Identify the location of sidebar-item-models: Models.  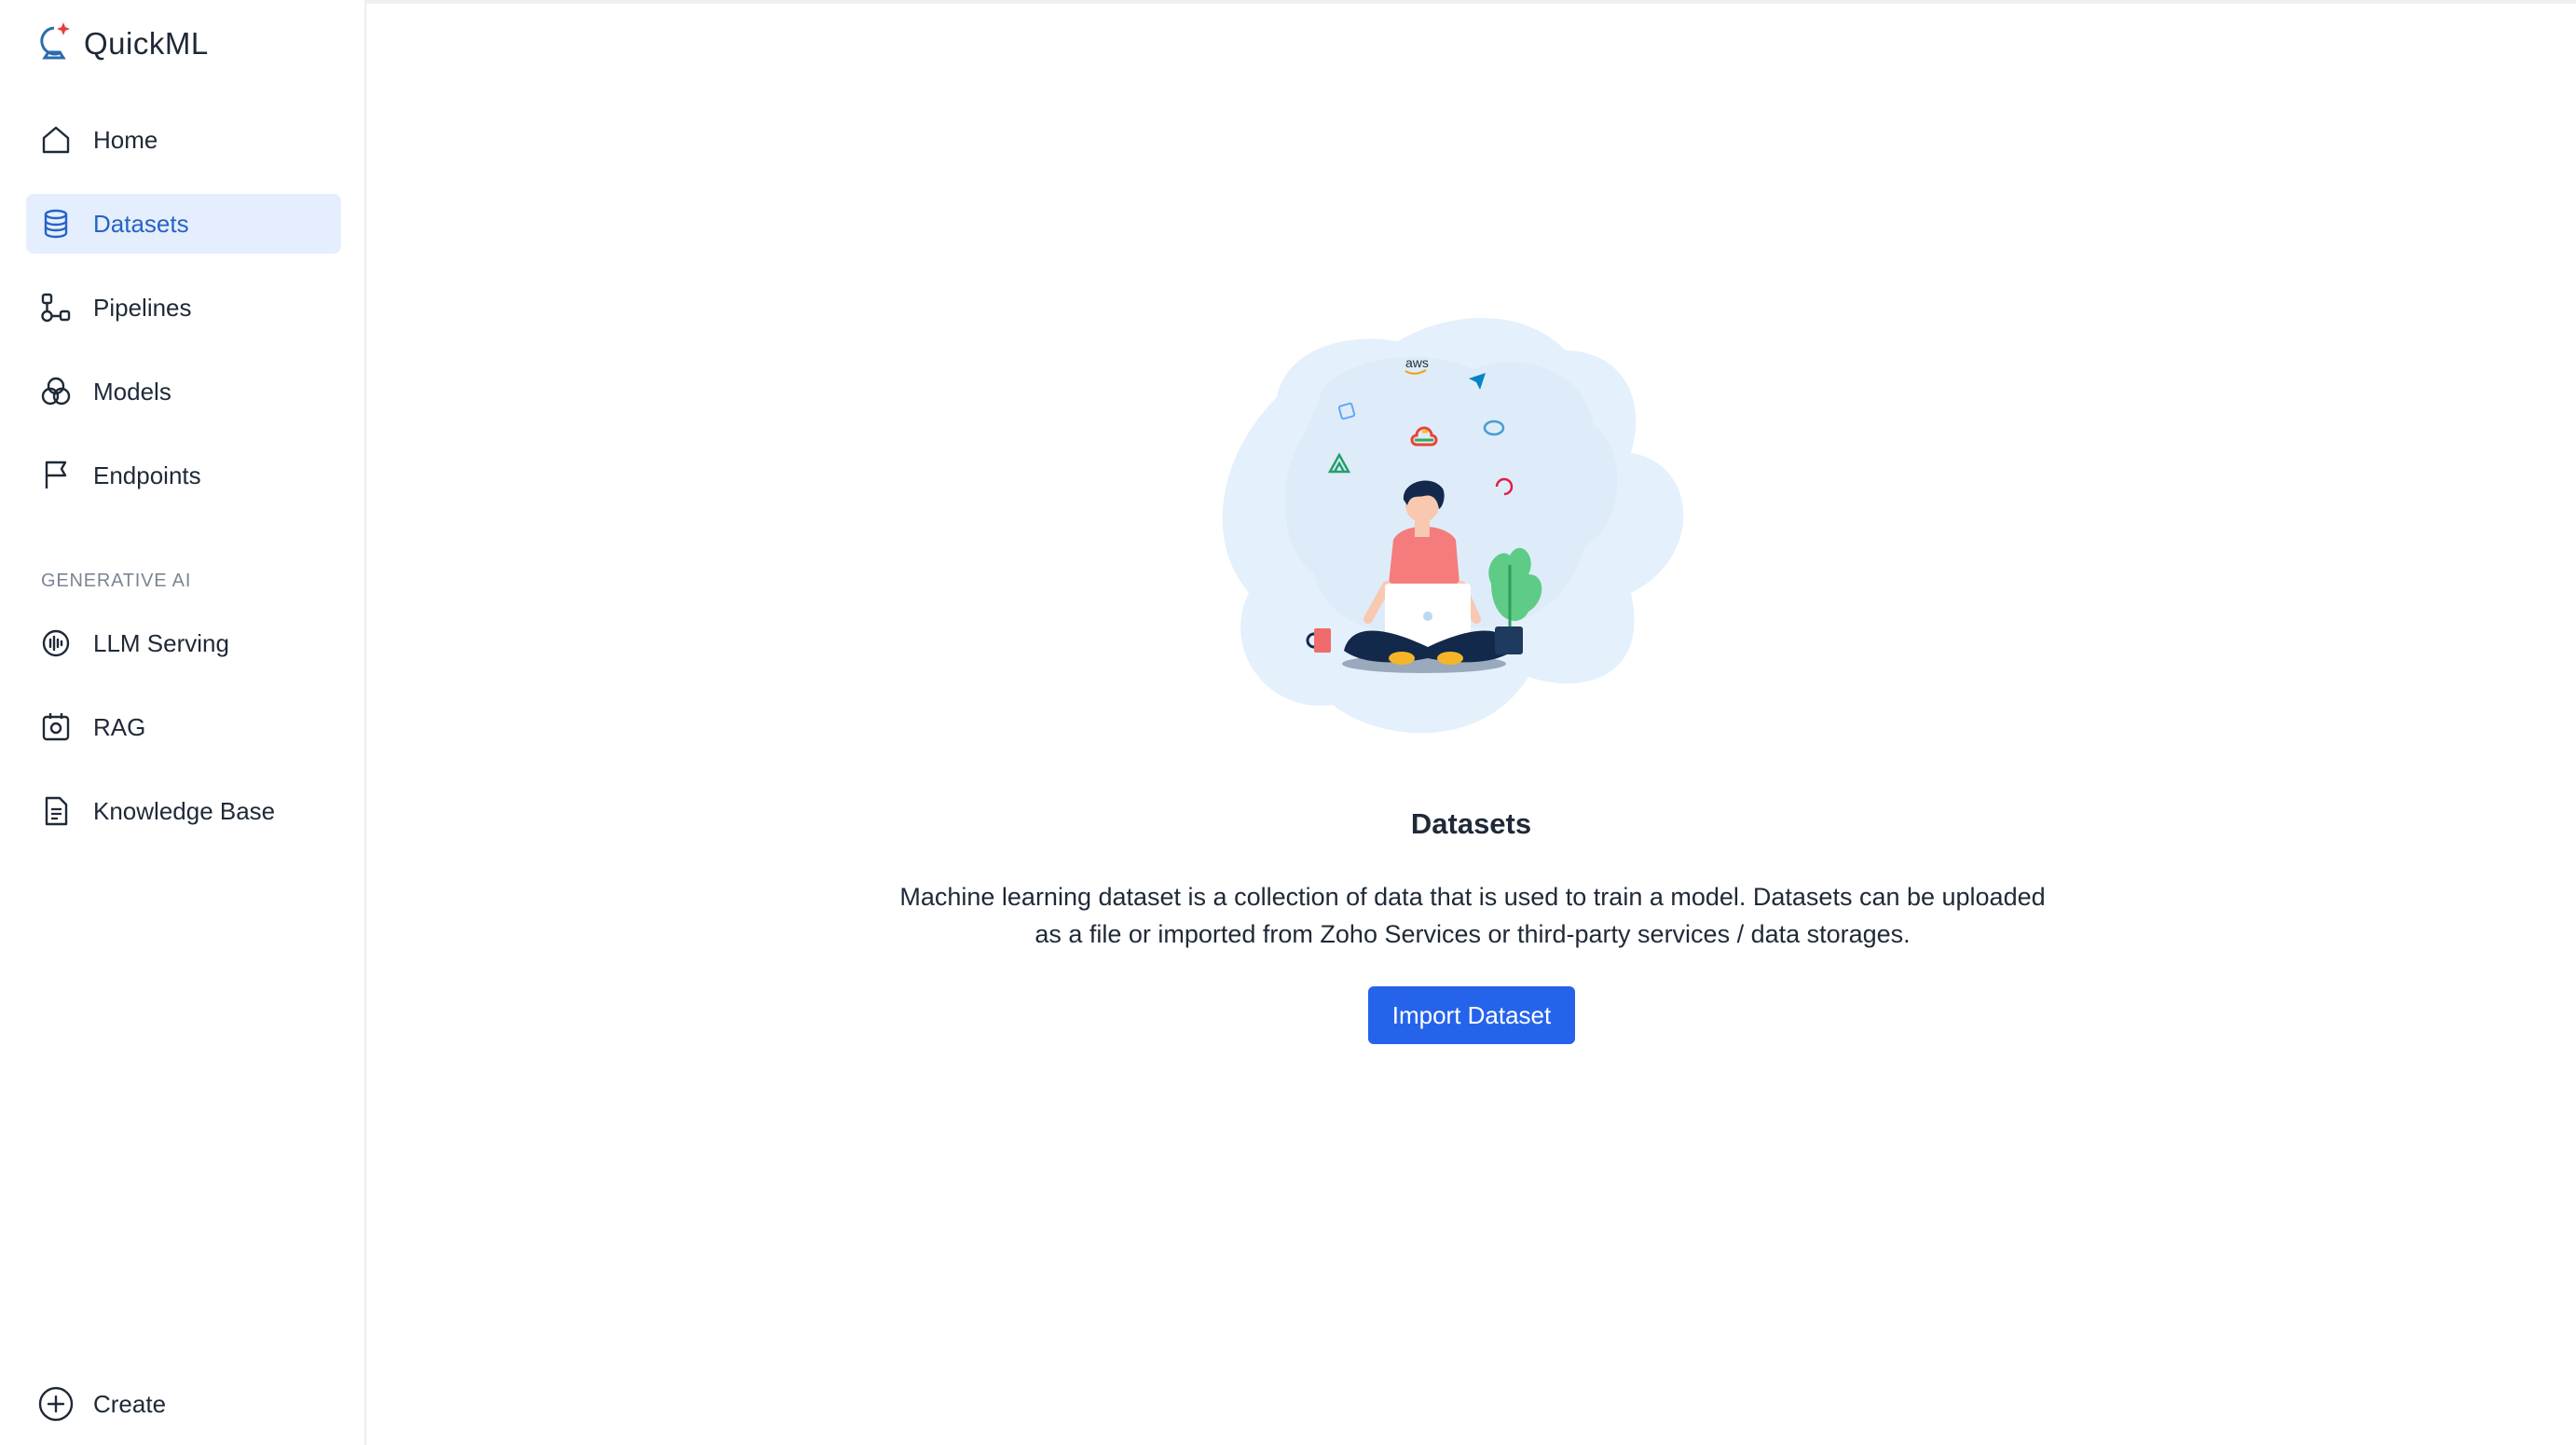
(183, 391).